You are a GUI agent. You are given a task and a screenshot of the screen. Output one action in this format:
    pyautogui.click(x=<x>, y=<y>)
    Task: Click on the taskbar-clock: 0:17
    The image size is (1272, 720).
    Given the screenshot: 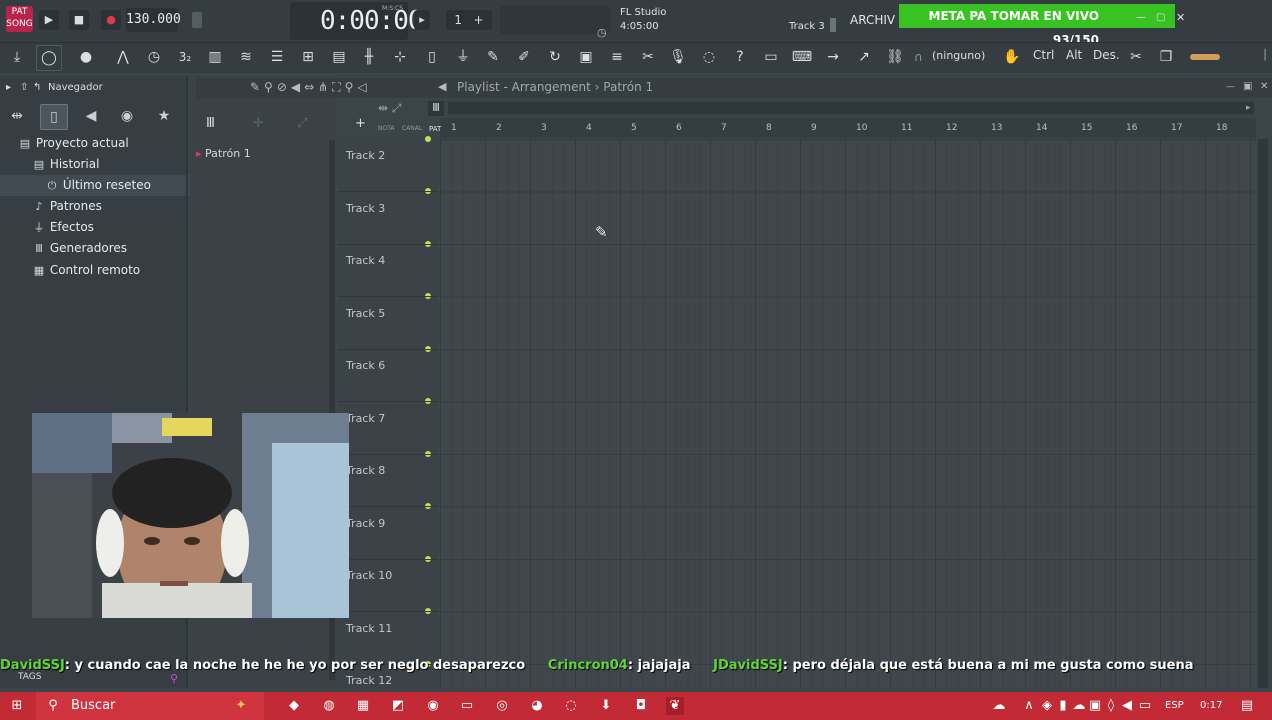 What is the action you would take?
    pyautogui.click(x=1211, y=705)
    